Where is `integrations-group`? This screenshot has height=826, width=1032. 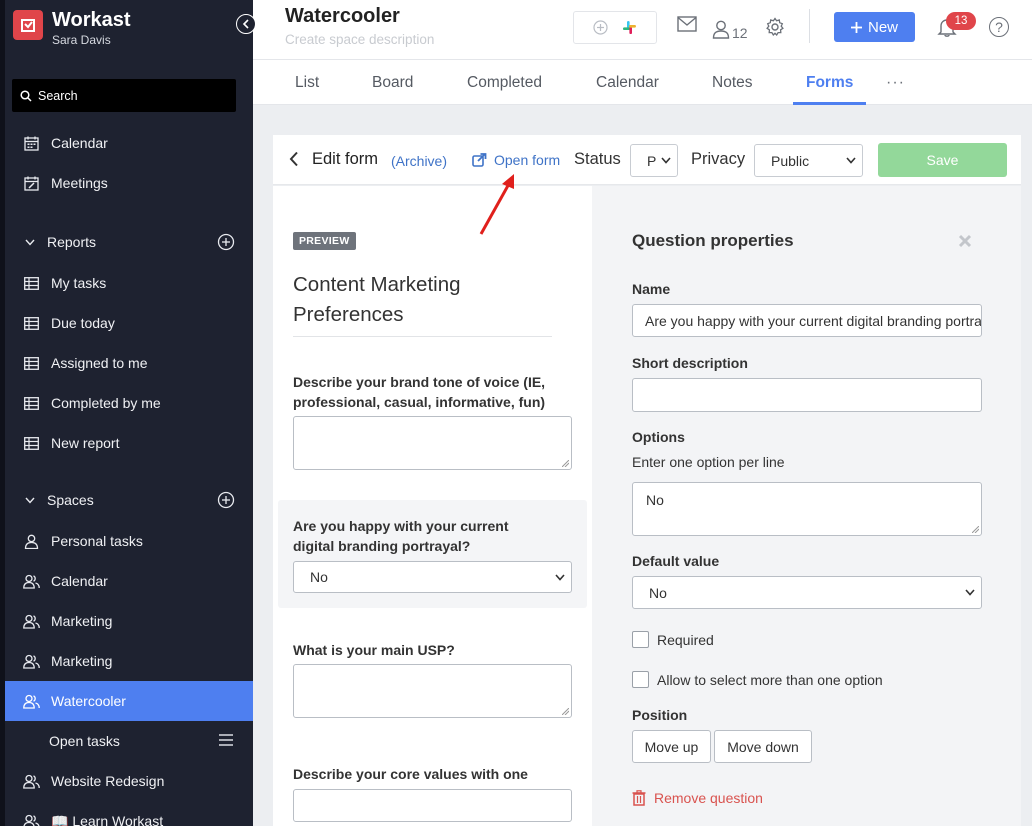 integrations-group is located at coordinates (615, 27).